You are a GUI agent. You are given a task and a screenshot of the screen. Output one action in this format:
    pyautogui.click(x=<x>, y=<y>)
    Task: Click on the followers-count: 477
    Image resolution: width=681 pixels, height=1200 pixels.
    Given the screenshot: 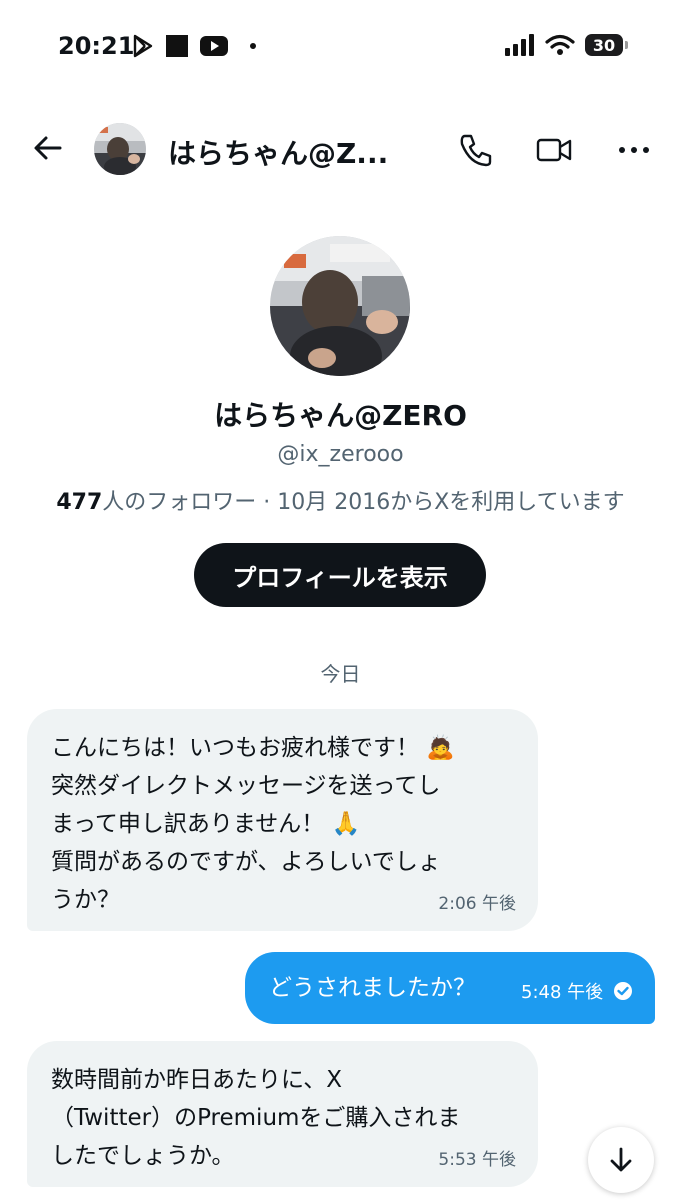 What is the action you would take?
    pyautogui.click(x=79, y=502)
    